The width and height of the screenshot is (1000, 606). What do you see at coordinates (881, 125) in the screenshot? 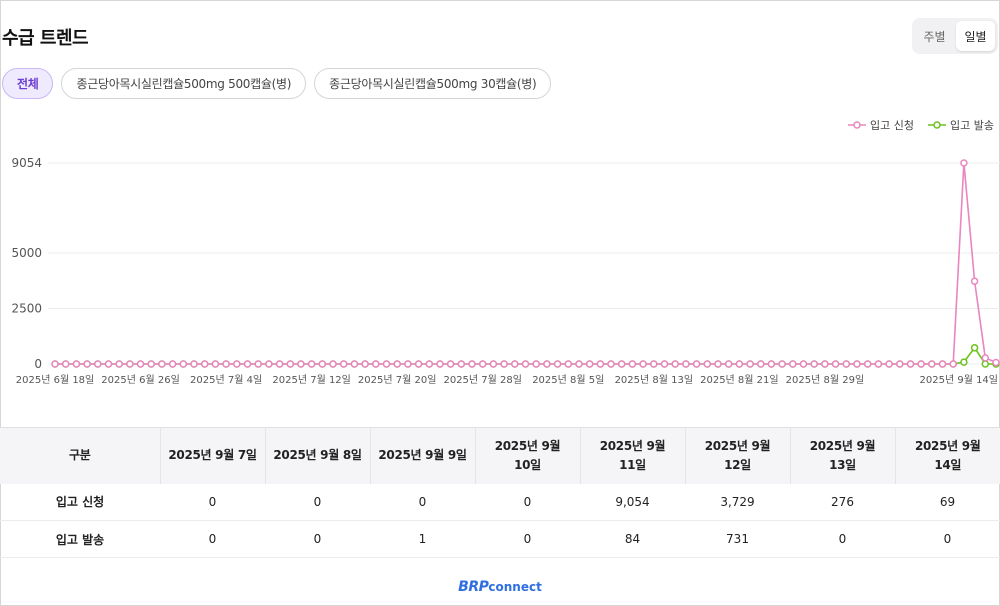
I see `legend-item-request: 입고 신청` at bounding box center [881, 125].